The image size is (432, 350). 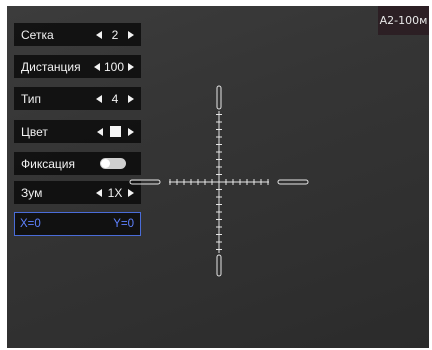 What do you see at coordinates (219, 265) in the screenshot?
I see `reticle-post-bottom` at bounding box center [219, 265].